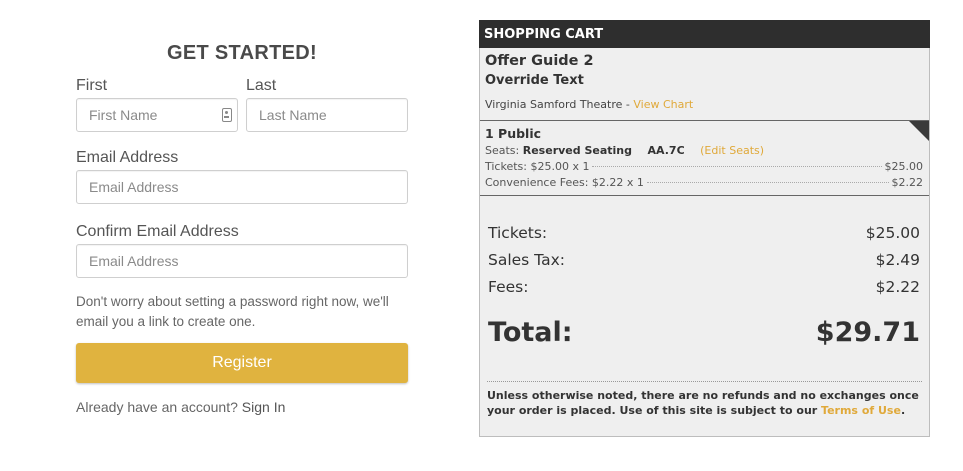 The width and height of the screenshot is (963, 471). I want to click on view-chart-link: View Chart, so click(663, 104).